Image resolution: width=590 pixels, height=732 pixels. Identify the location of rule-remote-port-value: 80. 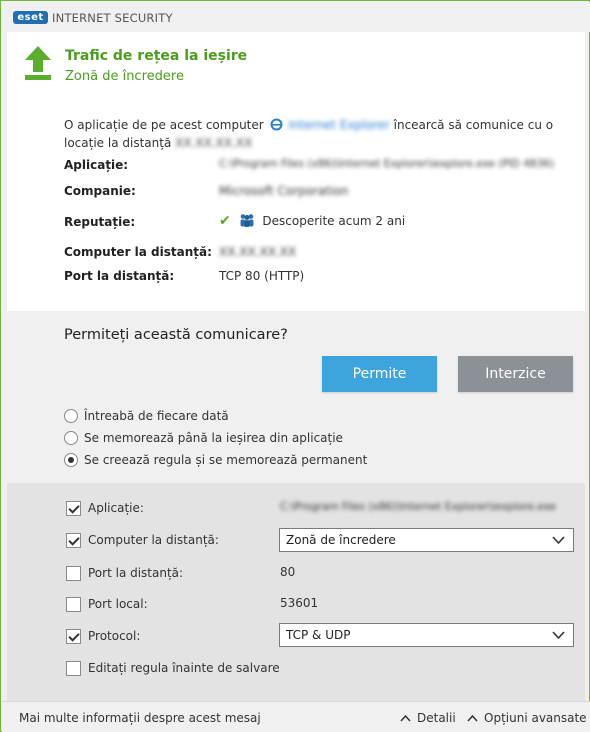
(288, 572).